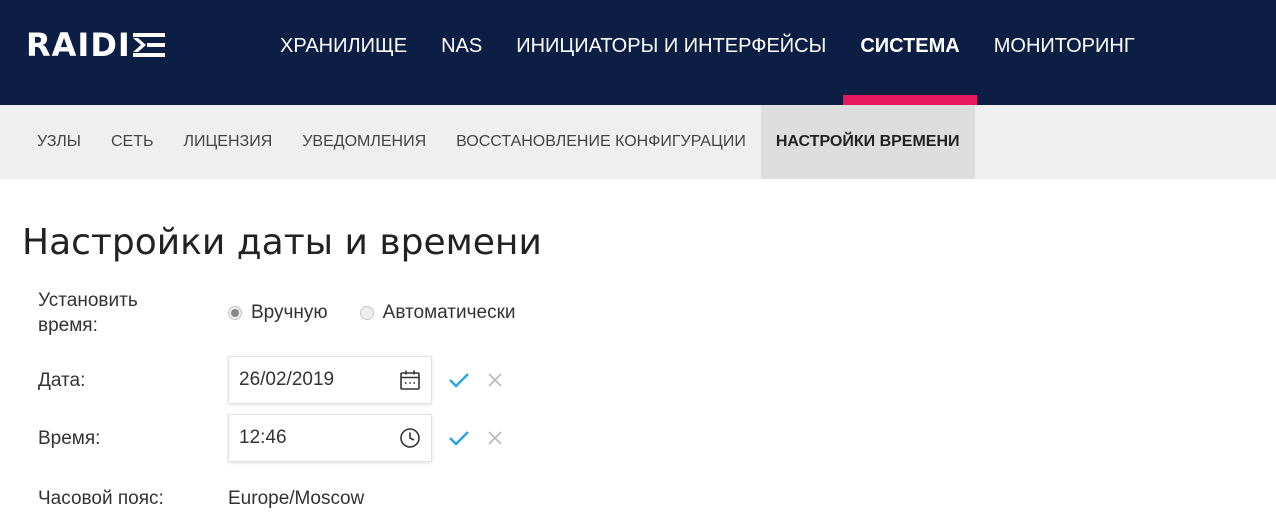  I want to click on set-time-row: Установить время: Вручную Автоматически, so click(293, 313).